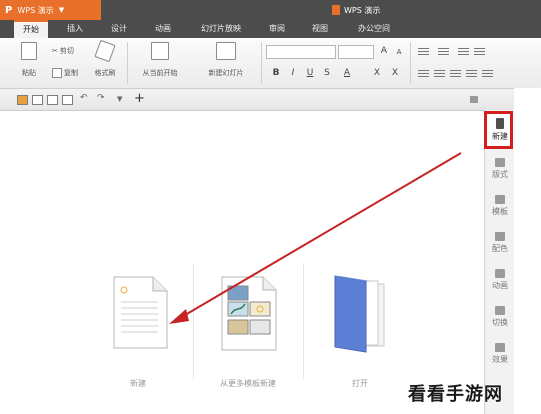 The height and width of the screenshot is (414, 541). What do you see at coordinates (500, 347) in the screenshot?
I see `effects-icon` at bounding box center [500, 347].